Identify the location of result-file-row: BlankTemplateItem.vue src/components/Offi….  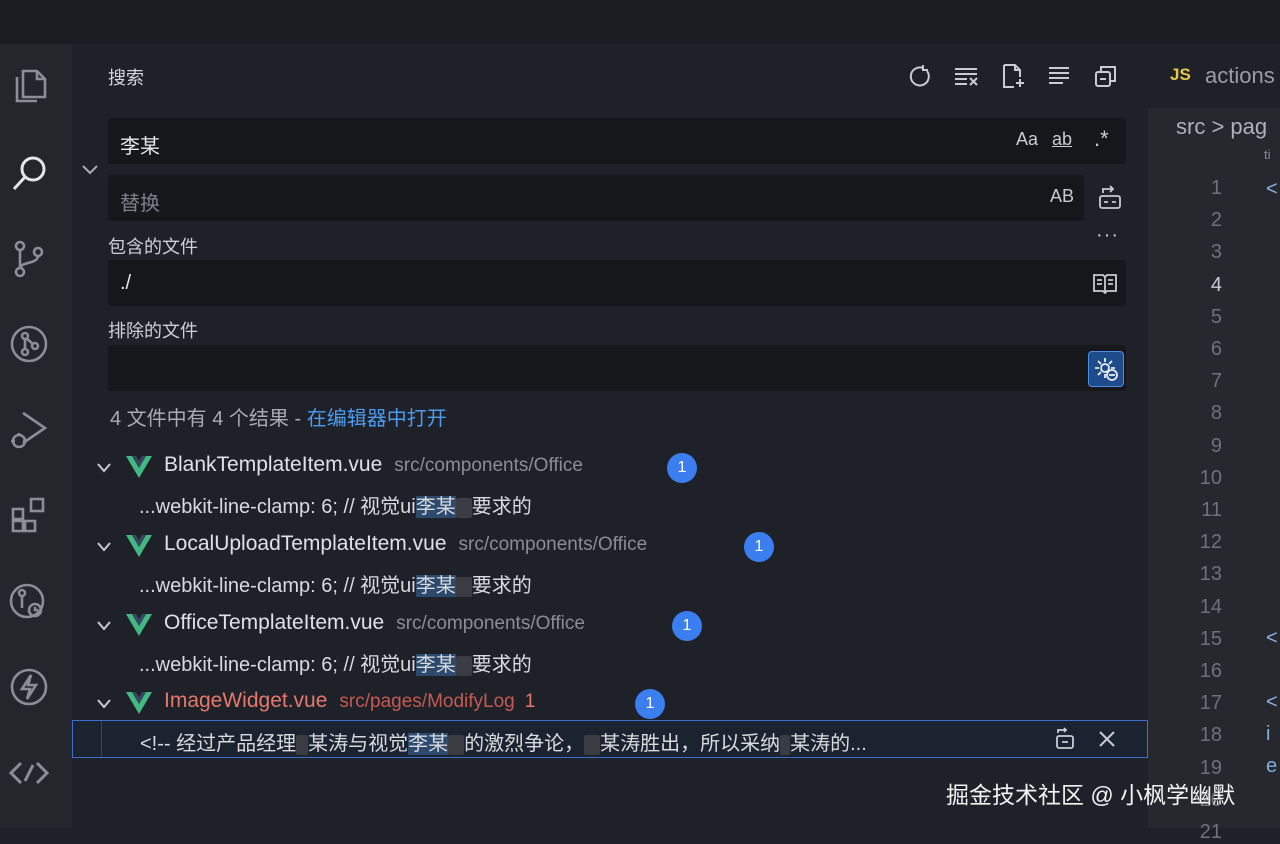
(592, 467).